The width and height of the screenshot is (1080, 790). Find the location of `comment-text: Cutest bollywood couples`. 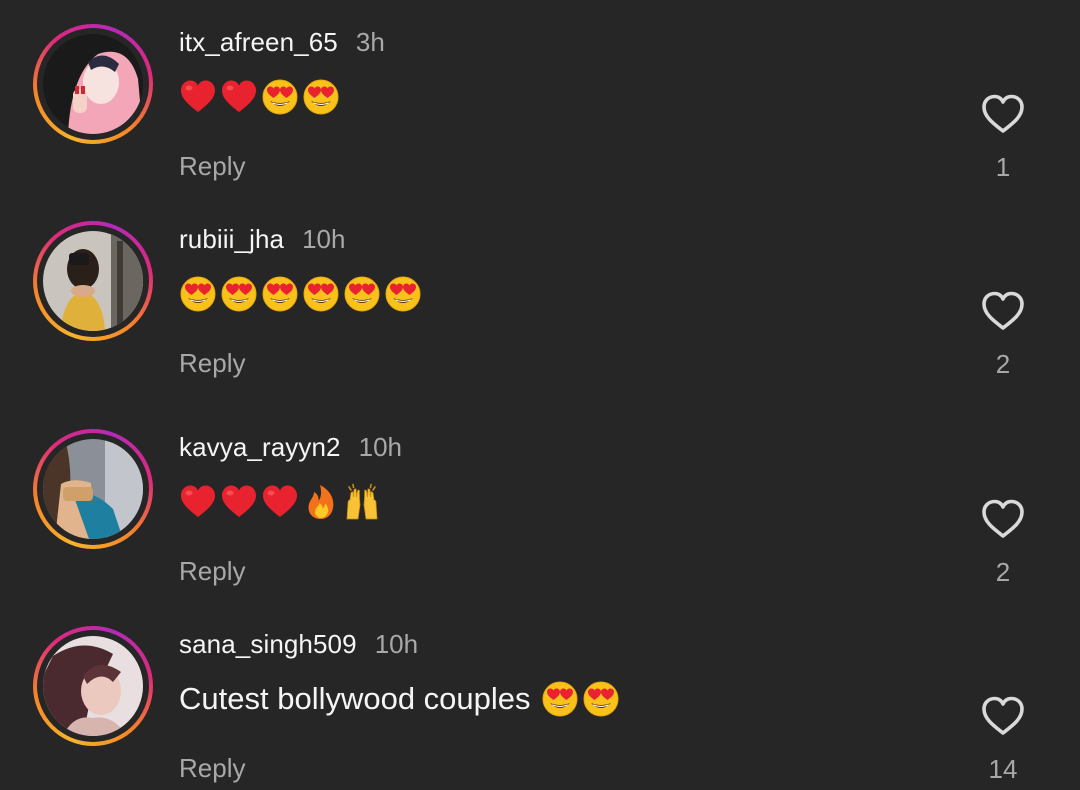

comment-text: Cutest bollywood couples is located at coordinates (401, 699).